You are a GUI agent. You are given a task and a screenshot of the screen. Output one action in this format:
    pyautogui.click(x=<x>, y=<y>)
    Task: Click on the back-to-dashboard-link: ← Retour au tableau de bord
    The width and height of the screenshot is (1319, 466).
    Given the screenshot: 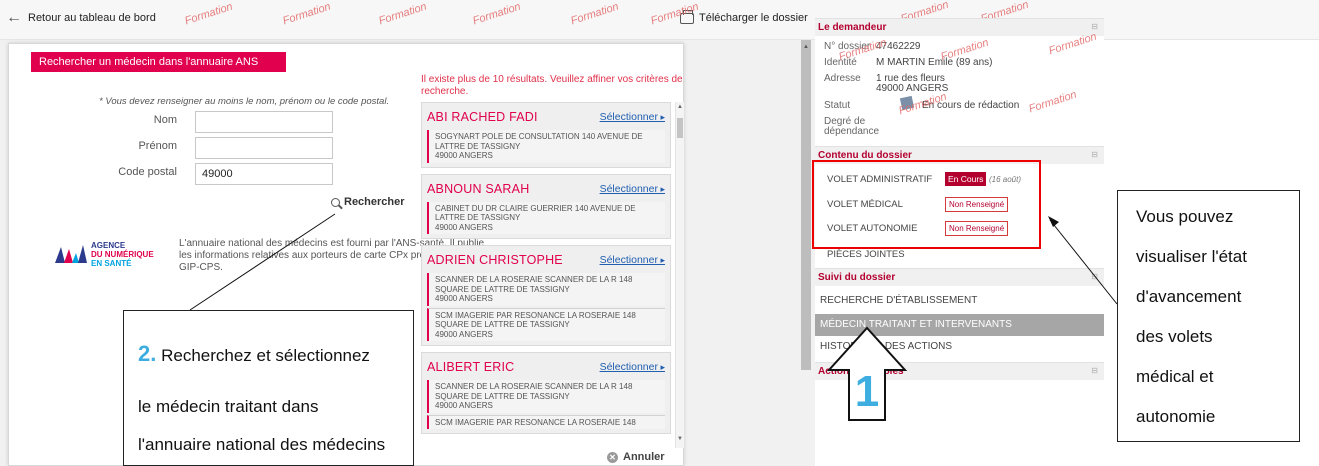 What is the action you would take?
    pyautogui.click(x=81, y=17)
    